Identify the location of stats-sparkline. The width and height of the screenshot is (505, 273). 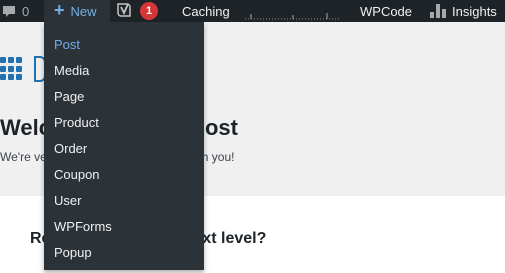
(292, 13).